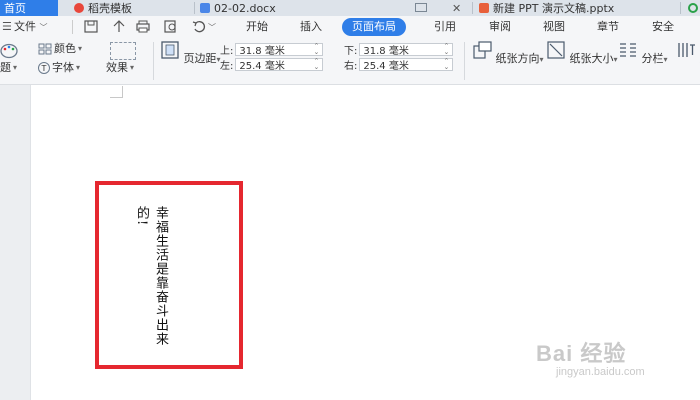 The height and width of the screenshot is (400, 700). What do you see at coordinates (91, 26) in the screenshot?
I see `save-icon` at bounding box center [91, 26].